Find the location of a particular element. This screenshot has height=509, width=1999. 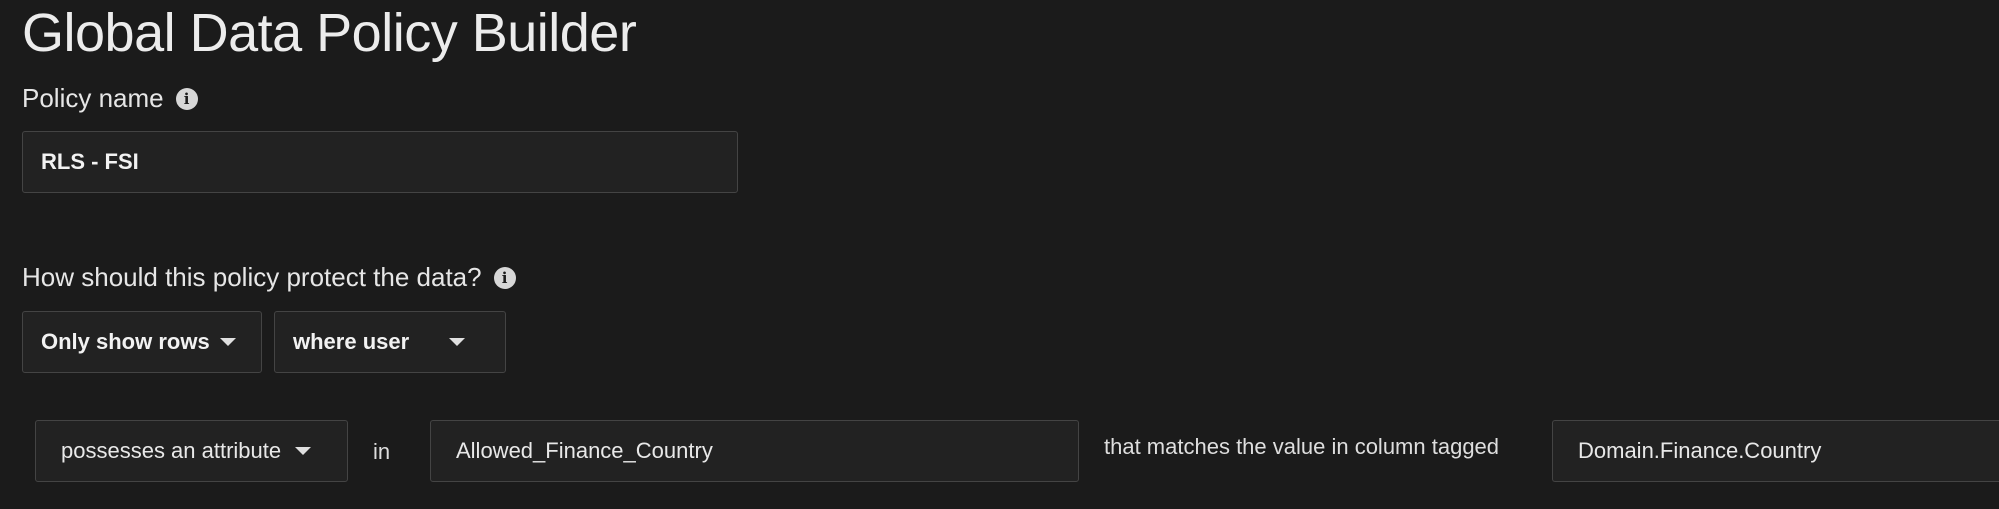

in-text: in is located at coordinates (382, 451).